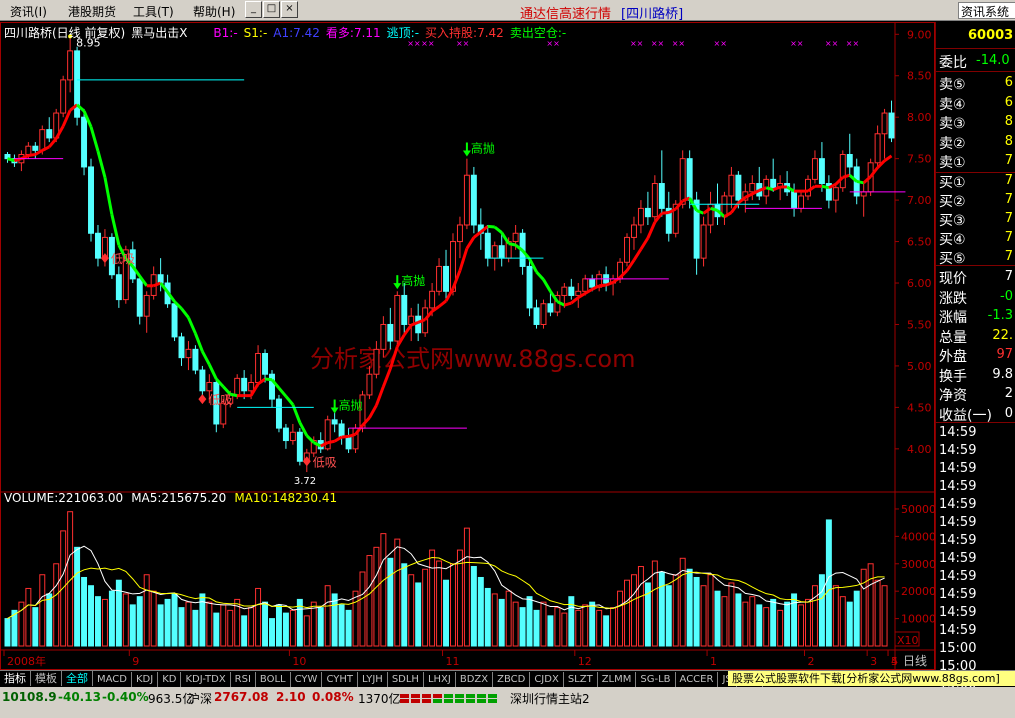 The image size is (1015, 718). Describe the element at coordinates (170, 679) in the screenshot. I see `tab-kd: KD` at that location.